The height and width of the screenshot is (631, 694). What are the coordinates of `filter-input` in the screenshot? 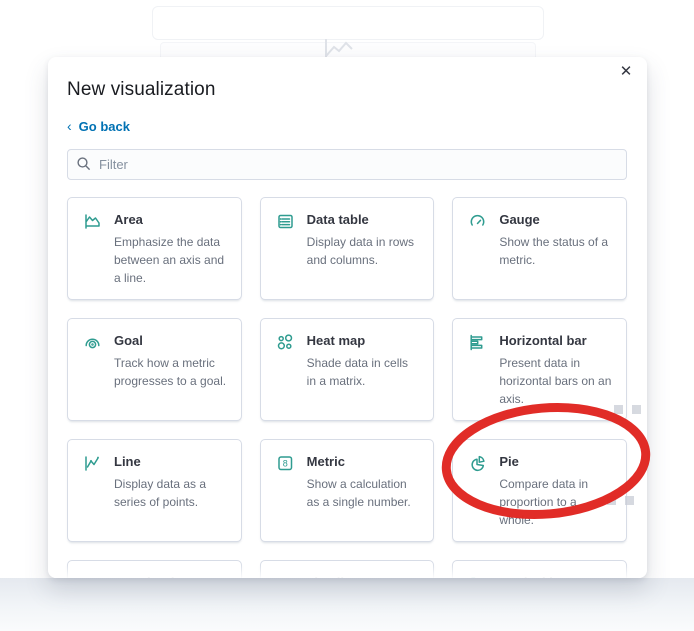 It's located at (347, 164).